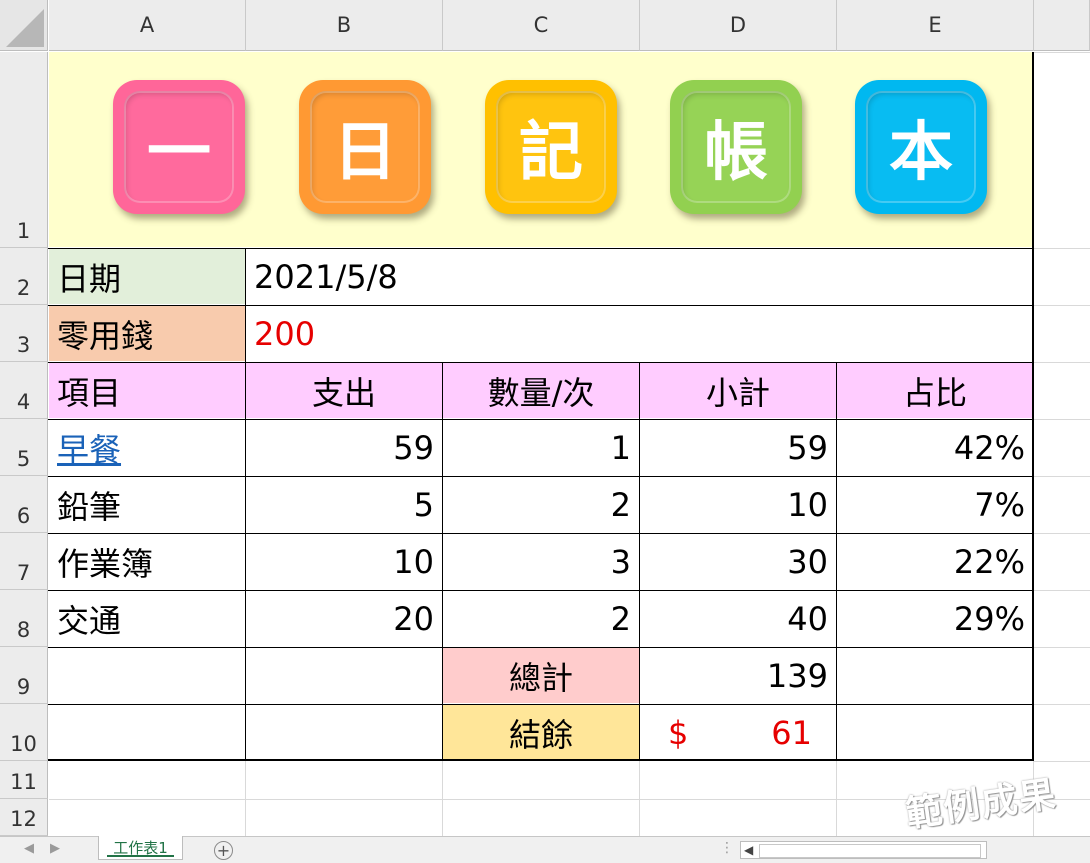 The image size is (1090, 863). What do you see at coordinates (541, 390) in the screenshot?
I see `header-quantity: 數量/次` at bounding box center [541, 390].